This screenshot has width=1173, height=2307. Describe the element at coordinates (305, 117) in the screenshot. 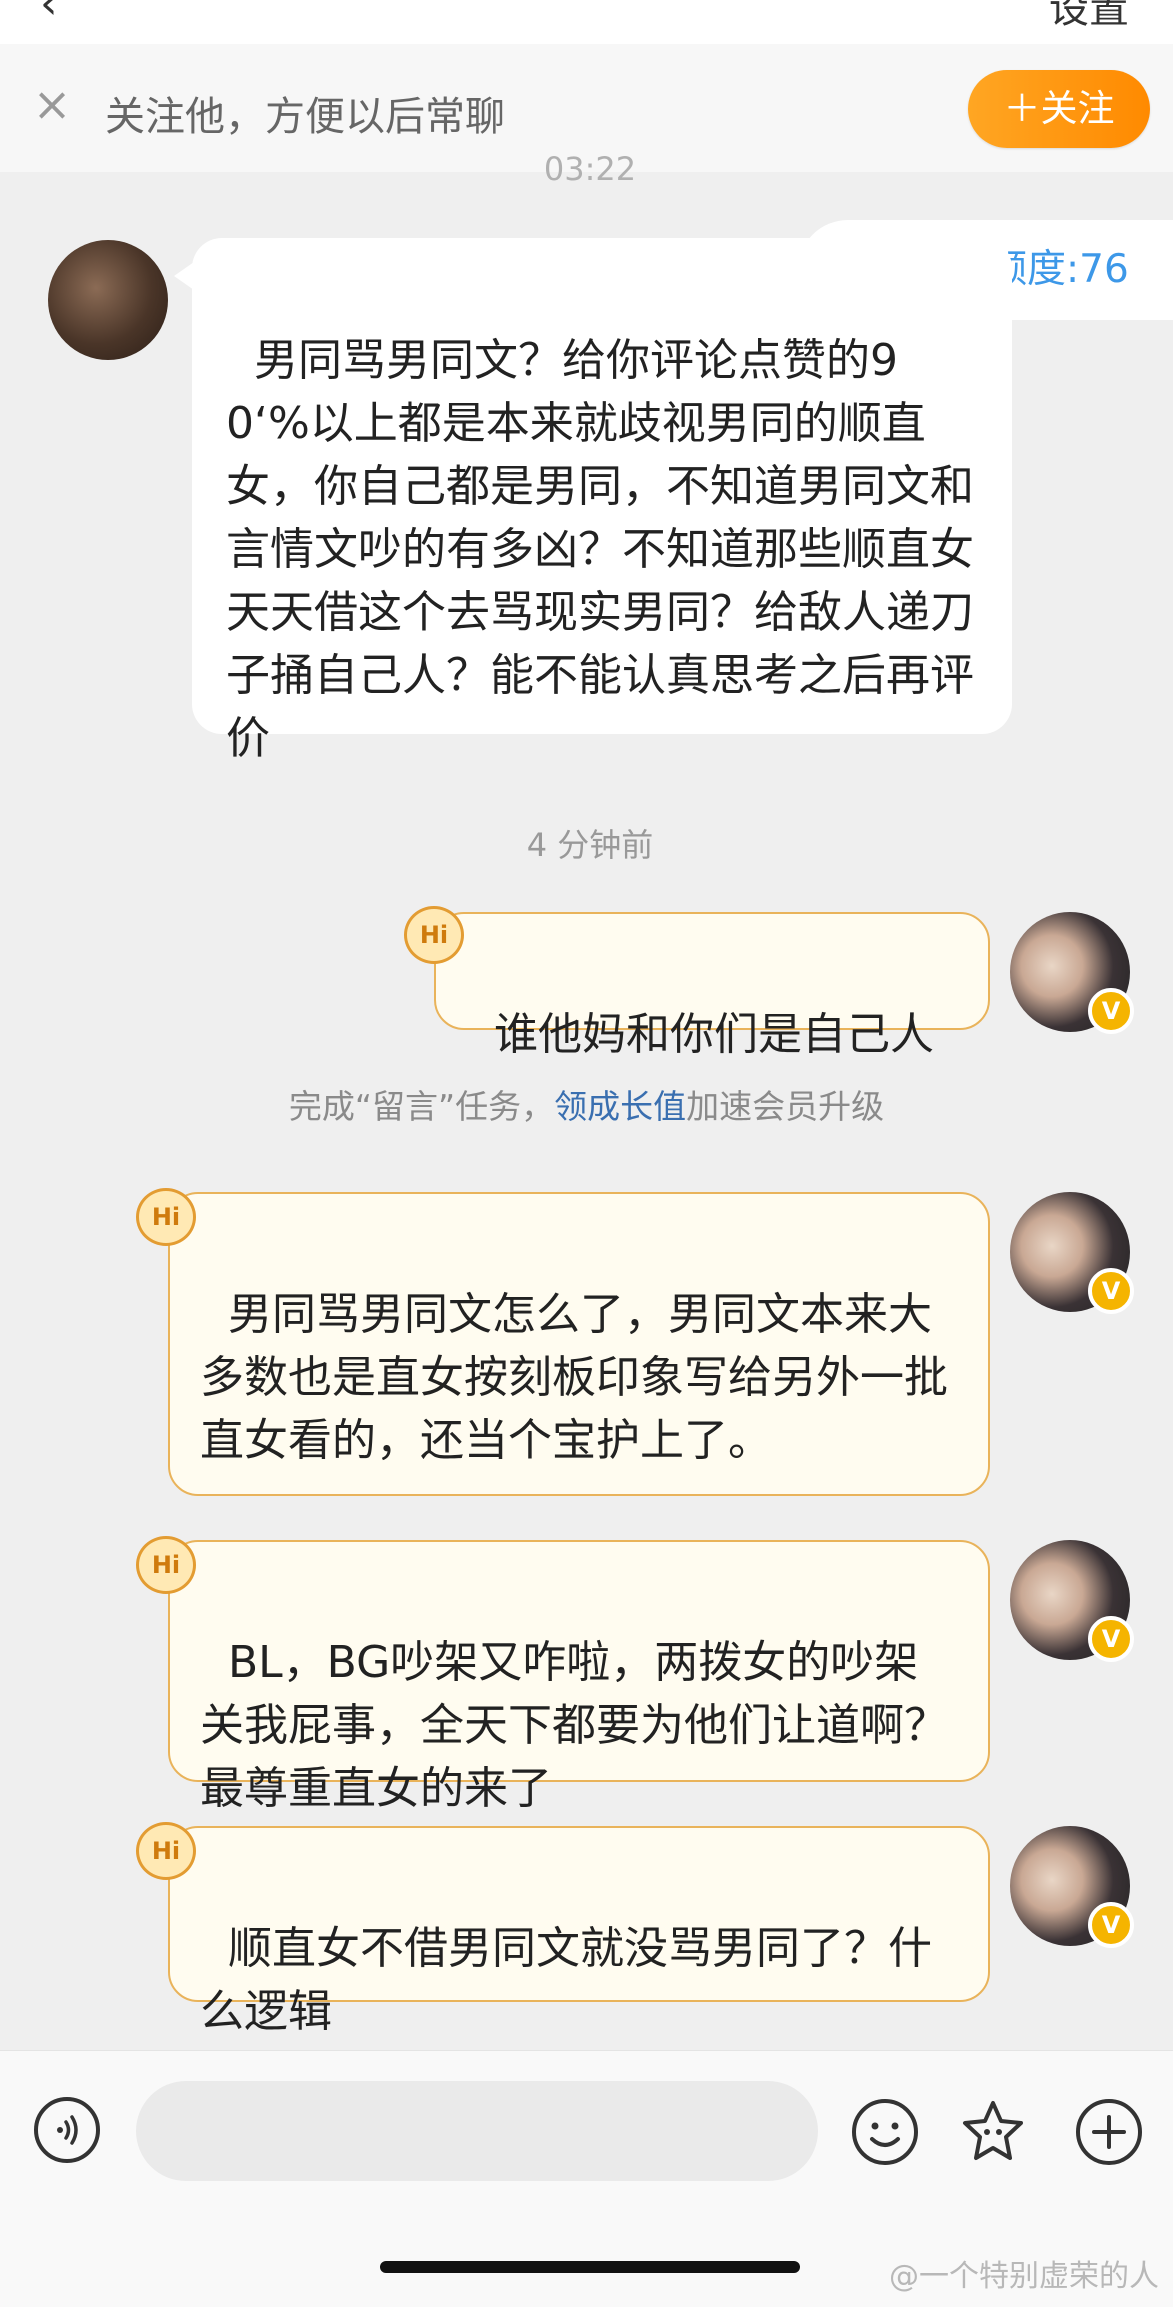

I see `follow-hint-text: 关注他，方便以后常聊` at that location.